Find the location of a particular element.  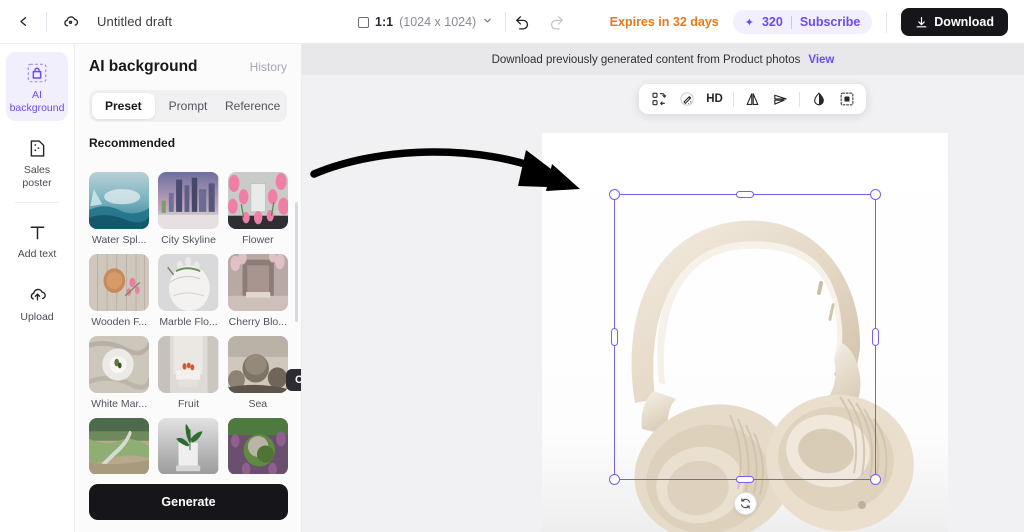

redo-button is located at coordinates (557, 22).